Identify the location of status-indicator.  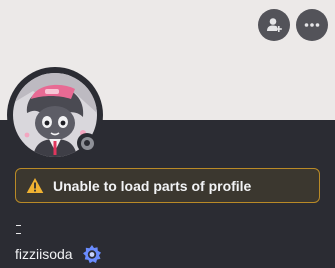
(87, 143).